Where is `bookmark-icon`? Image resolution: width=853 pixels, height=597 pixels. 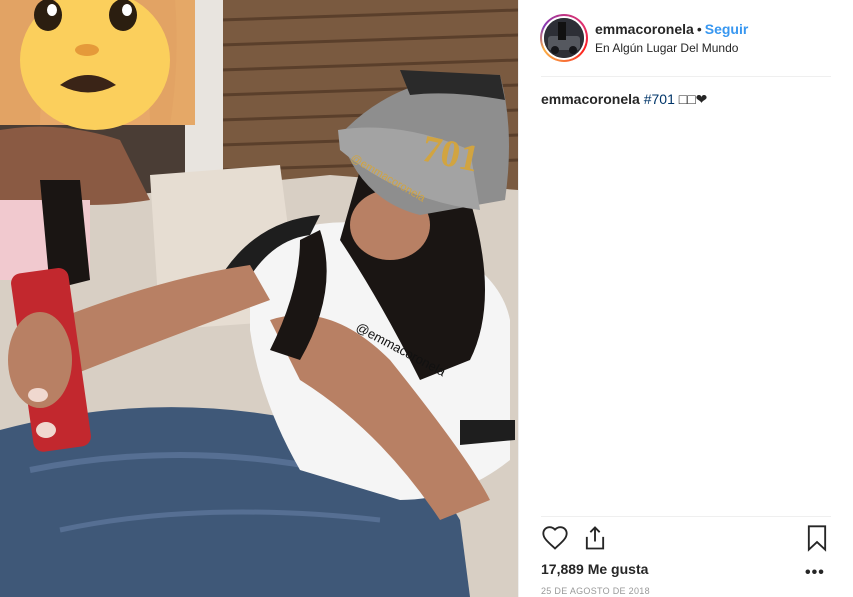 bookmark-icon is located at coordinates (818, 539).